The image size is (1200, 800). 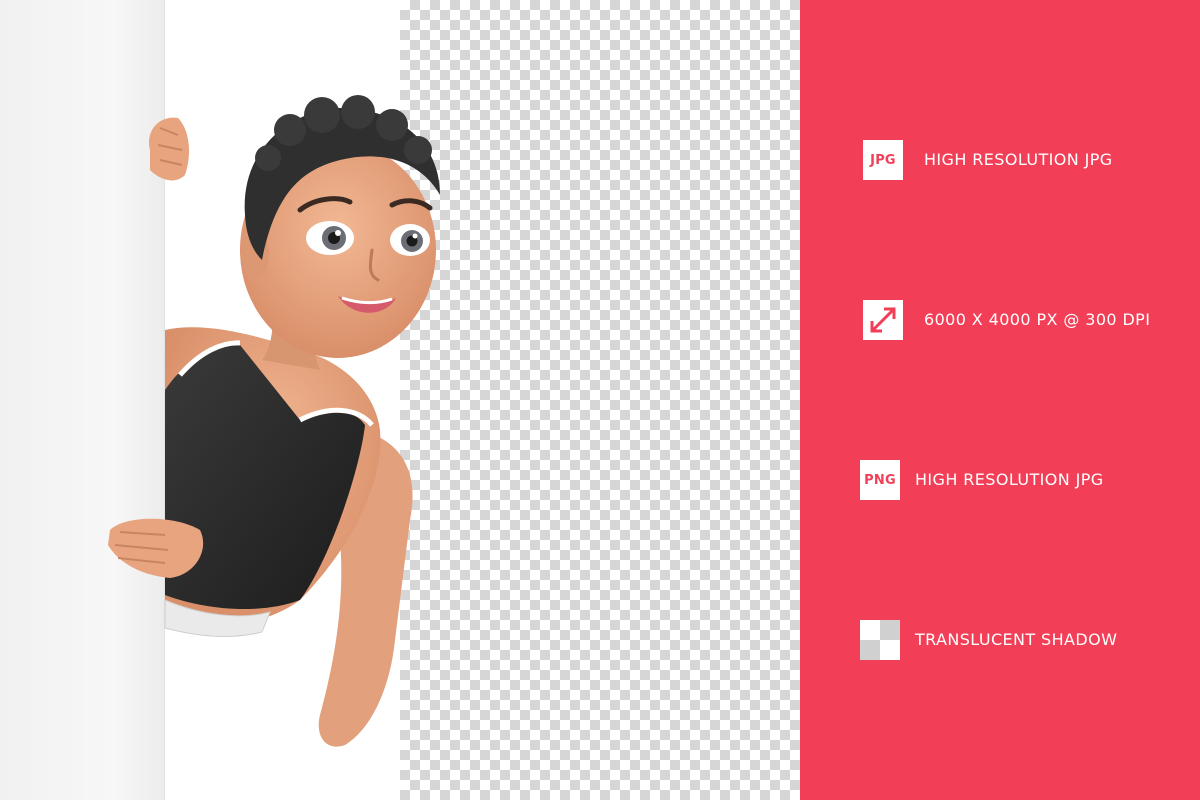 What do you see at coordinates (1016, 639) in the screenshot?
I see `feature-label: TRANSLUCENT SHADOW` at bounding box center [1016, 639].